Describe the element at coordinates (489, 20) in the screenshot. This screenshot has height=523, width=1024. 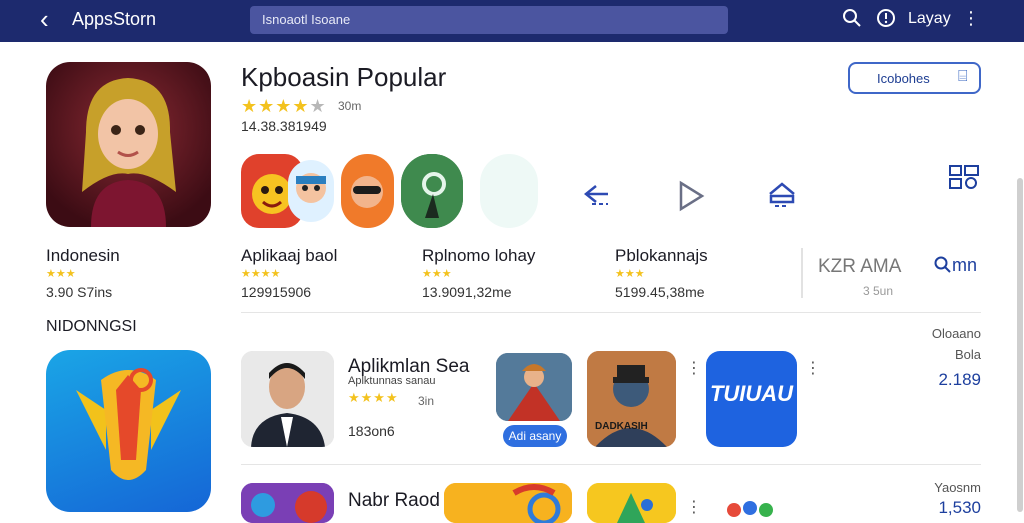
I see `search-input: Isnoaotl Isoane` at that location.